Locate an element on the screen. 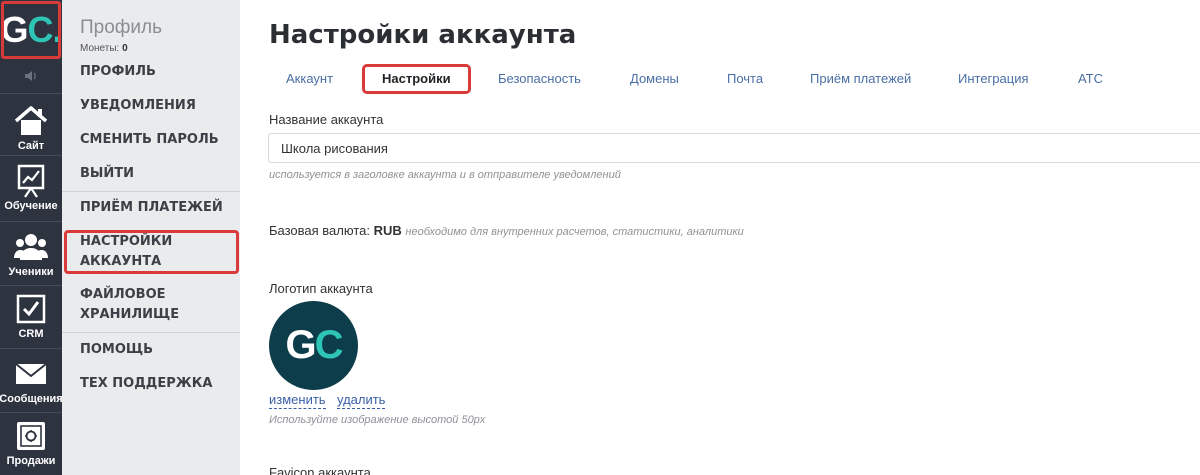 The width and height of the screenshot is (1200, 475). account-logo-image: GC is located at coordinates (313, 345).